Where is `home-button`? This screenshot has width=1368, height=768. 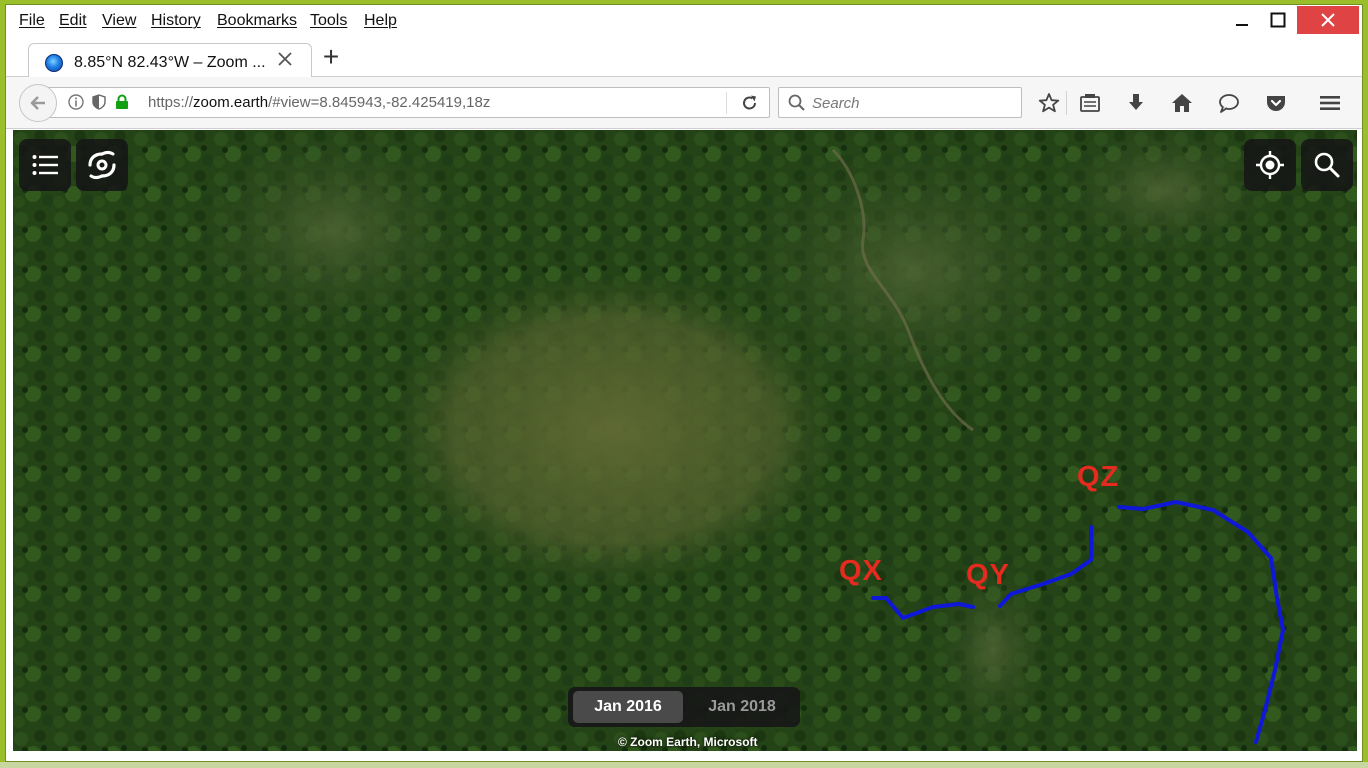 home-button is located at coordinates (1182, 103).